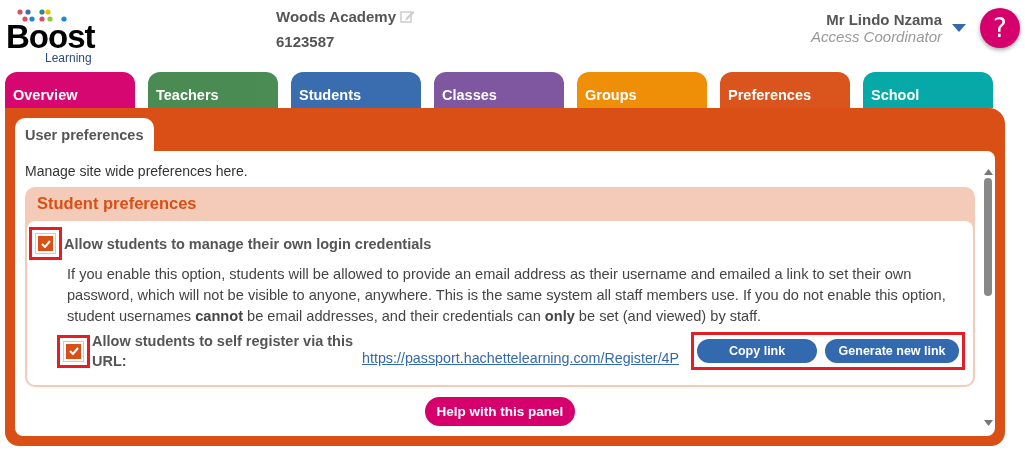  I want to click on logo-subtitle: Learning, so click(69, 58).